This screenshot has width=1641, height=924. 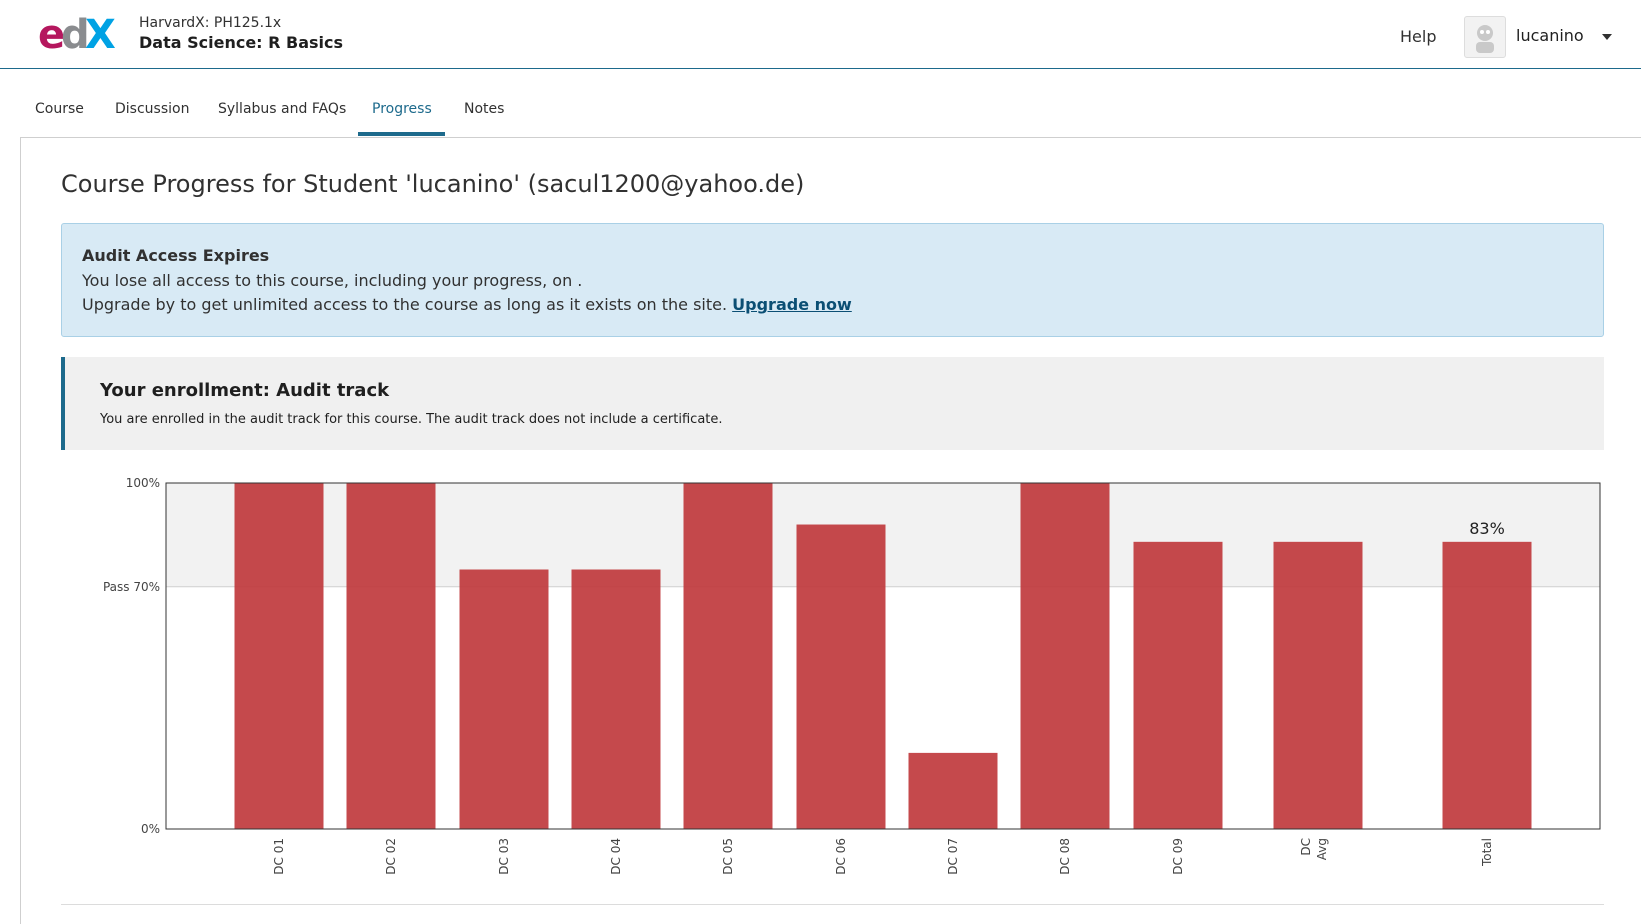 What do you see at coordinates (728, 856) in the screenshot?
I see `x-tick-label: DC 05` at bounding box center [728, 856].